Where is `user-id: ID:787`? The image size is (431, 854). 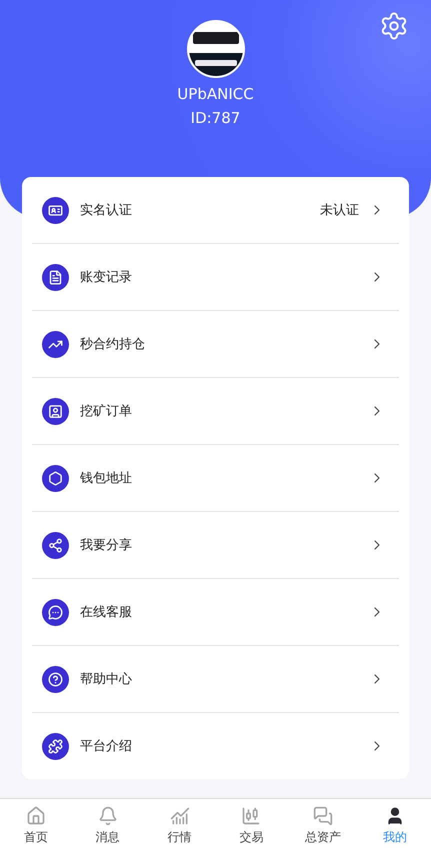
user-id: ID:787 is located at coordinates (215, 118).